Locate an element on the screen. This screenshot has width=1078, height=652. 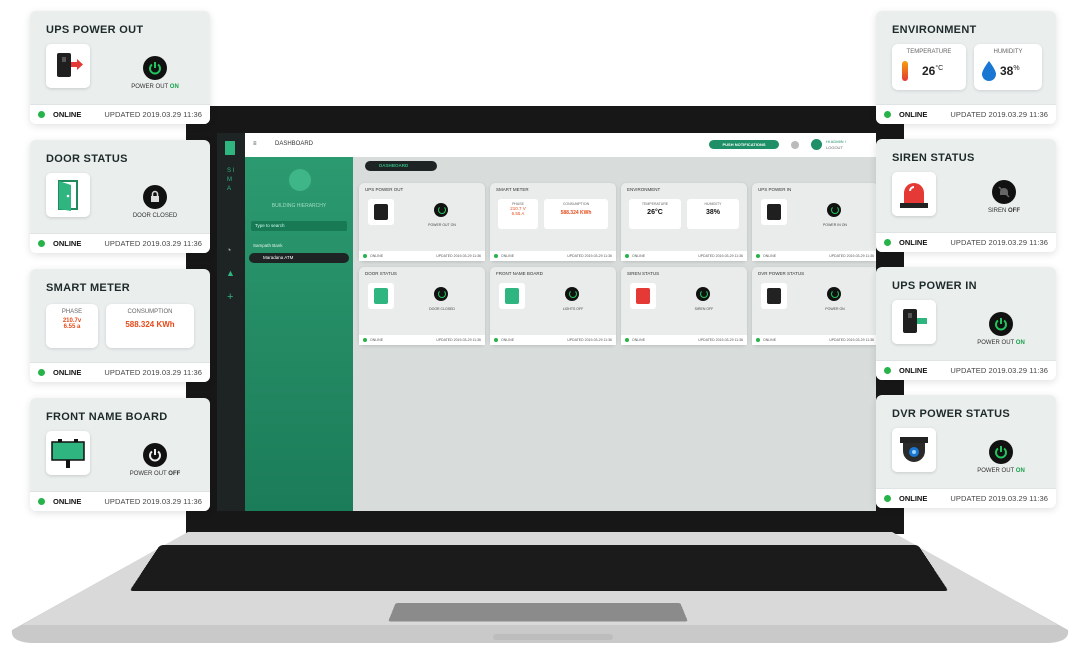
hierarchy-search: Type to search is located at coordinates (299, 226).